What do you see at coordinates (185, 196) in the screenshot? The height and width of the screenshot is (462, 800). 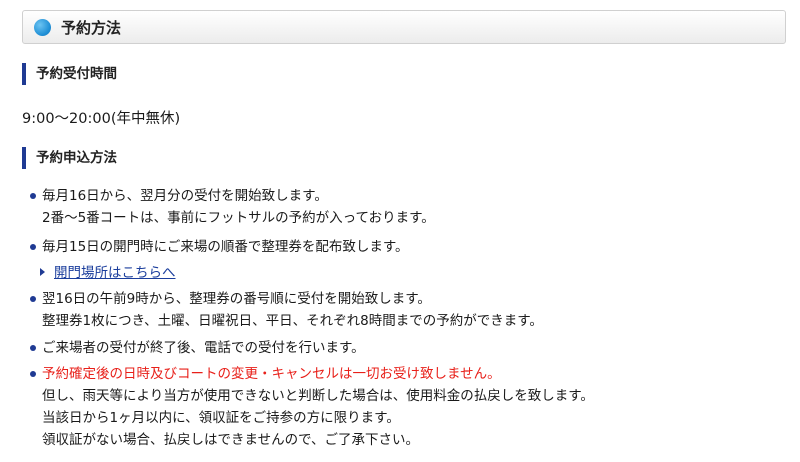 I see `item-line: 毎月16日から、翌月分の受付を開始致します。` at bounding box center [185, 196].